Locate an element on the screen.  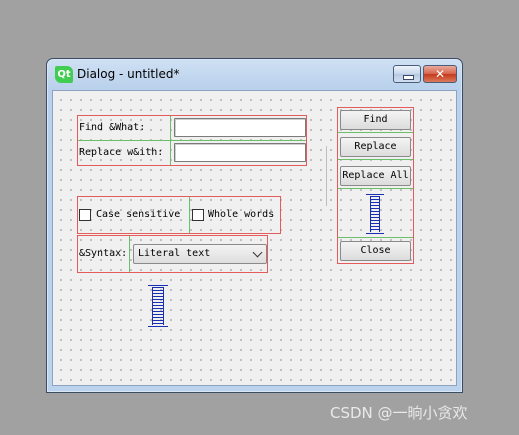
syntax-label: &Syntax: is located at coordinates (103, 253).